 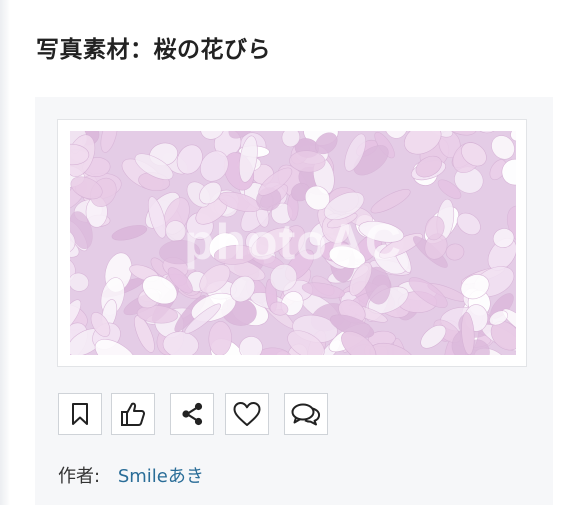 I want to click on like-button, so click(x=133, y=414).